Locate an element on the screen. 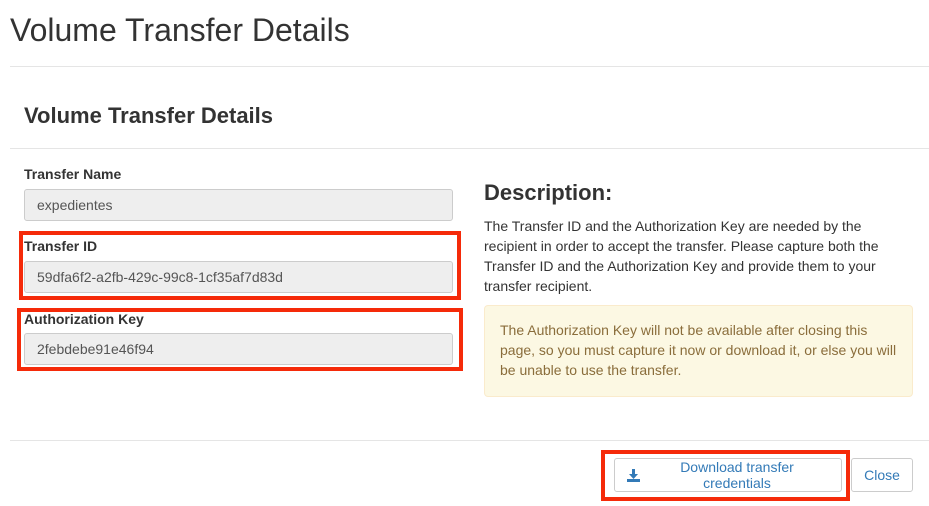 This screenshot has width=929, height=506. download-credentials-button: Download transfer credentials is located at coordinates (728, 475).